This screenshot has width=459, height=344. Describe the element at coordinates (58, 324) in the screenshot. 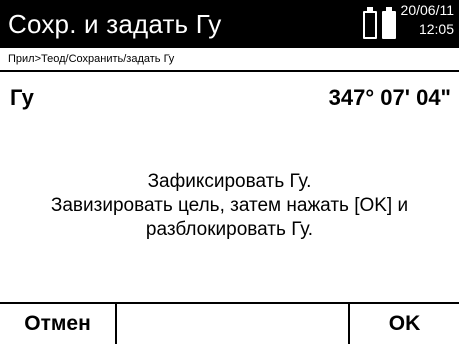

I see `cancel-button: Отмен` at that location.